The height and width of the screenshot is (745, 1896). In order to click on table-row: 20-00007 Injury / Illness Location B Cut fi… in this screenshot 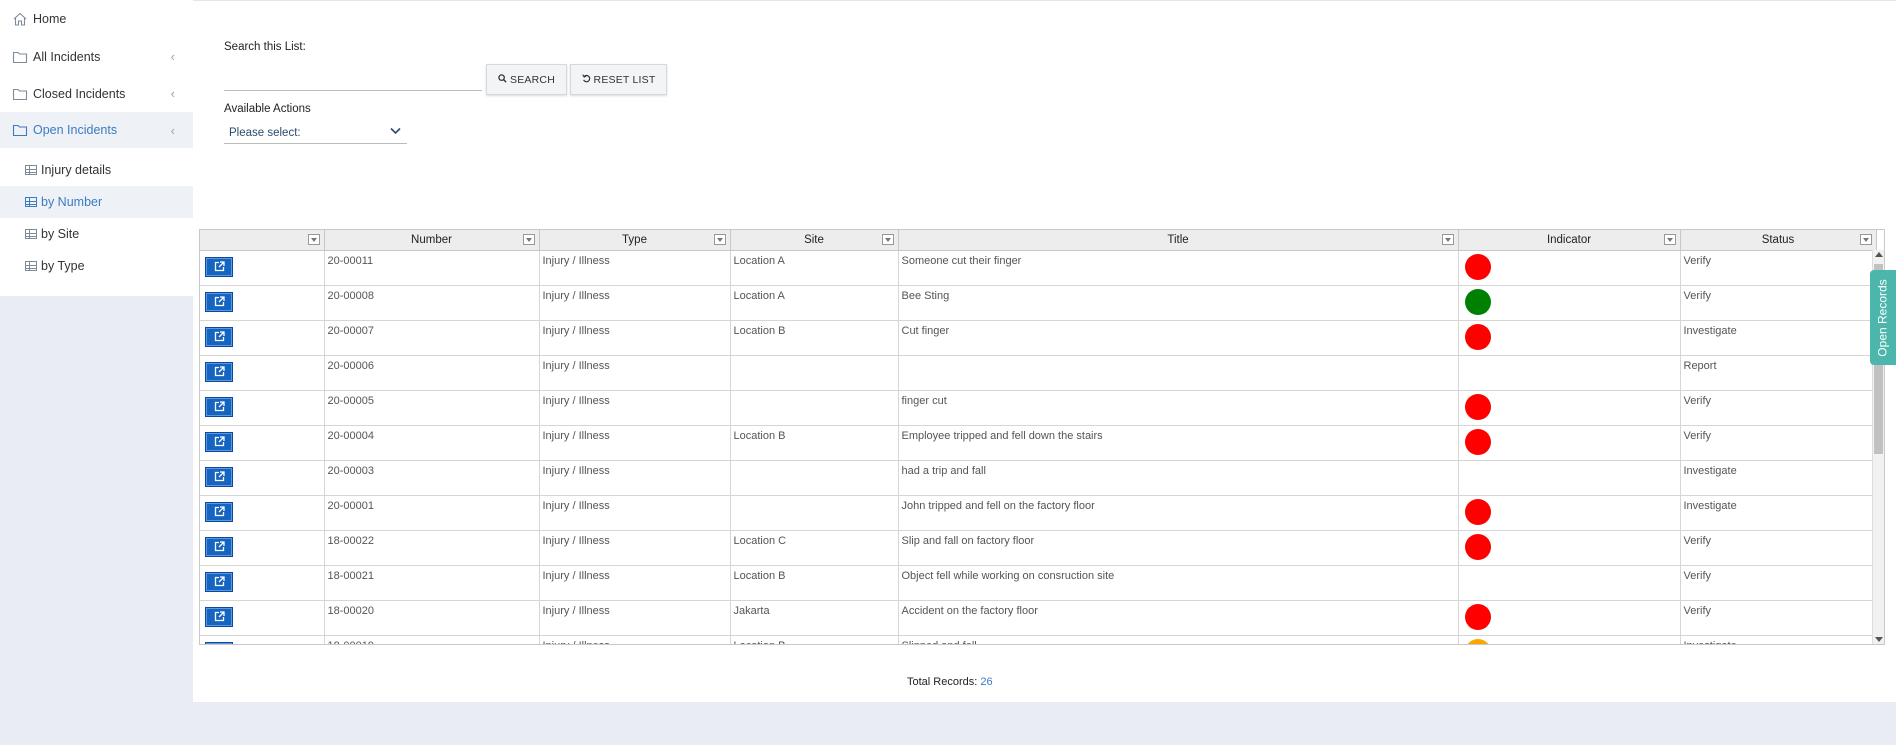, I will do `click(1038, 338)`.